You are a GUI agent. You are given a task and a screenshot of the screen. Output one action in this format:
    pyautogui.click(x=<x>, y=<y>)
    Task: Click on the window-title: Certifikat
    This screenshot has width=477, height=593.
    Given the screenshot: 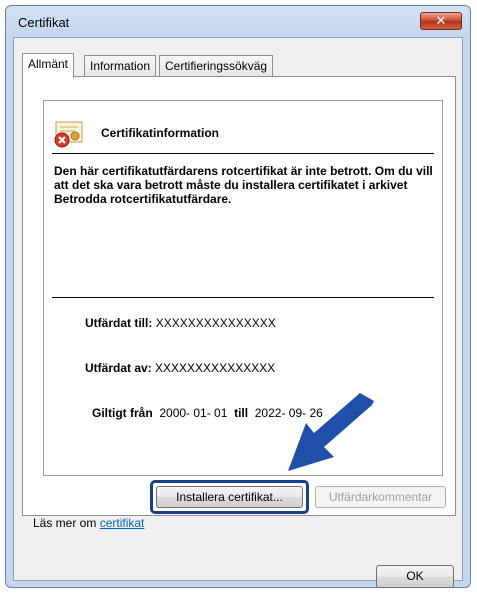 What is the action you would take?
    pyautogui.click(x=44, y=22)
    